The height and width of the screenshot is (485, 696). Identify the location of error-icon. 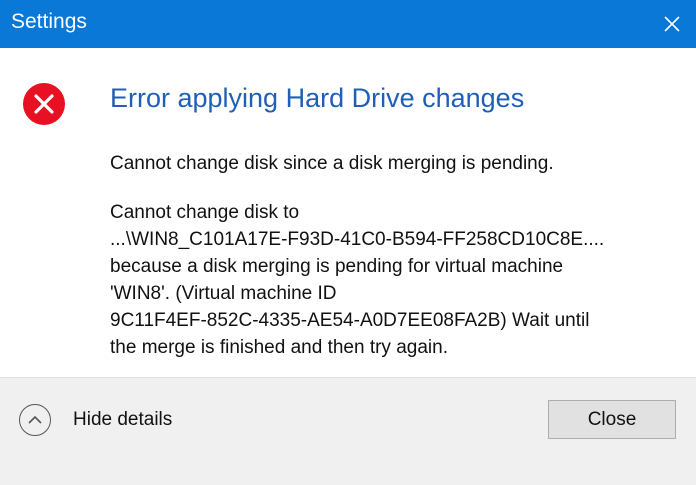
(44, 104).